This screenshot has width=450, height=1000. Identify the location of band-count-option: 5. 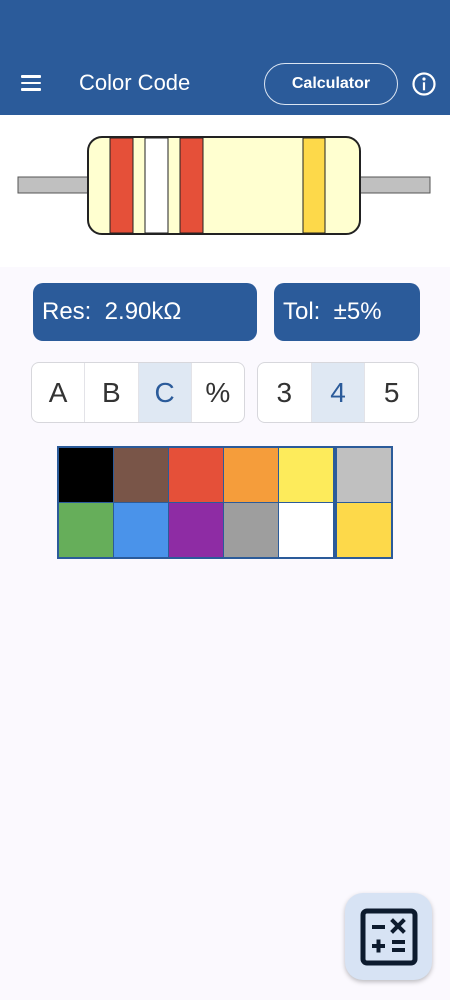
(391, 392).